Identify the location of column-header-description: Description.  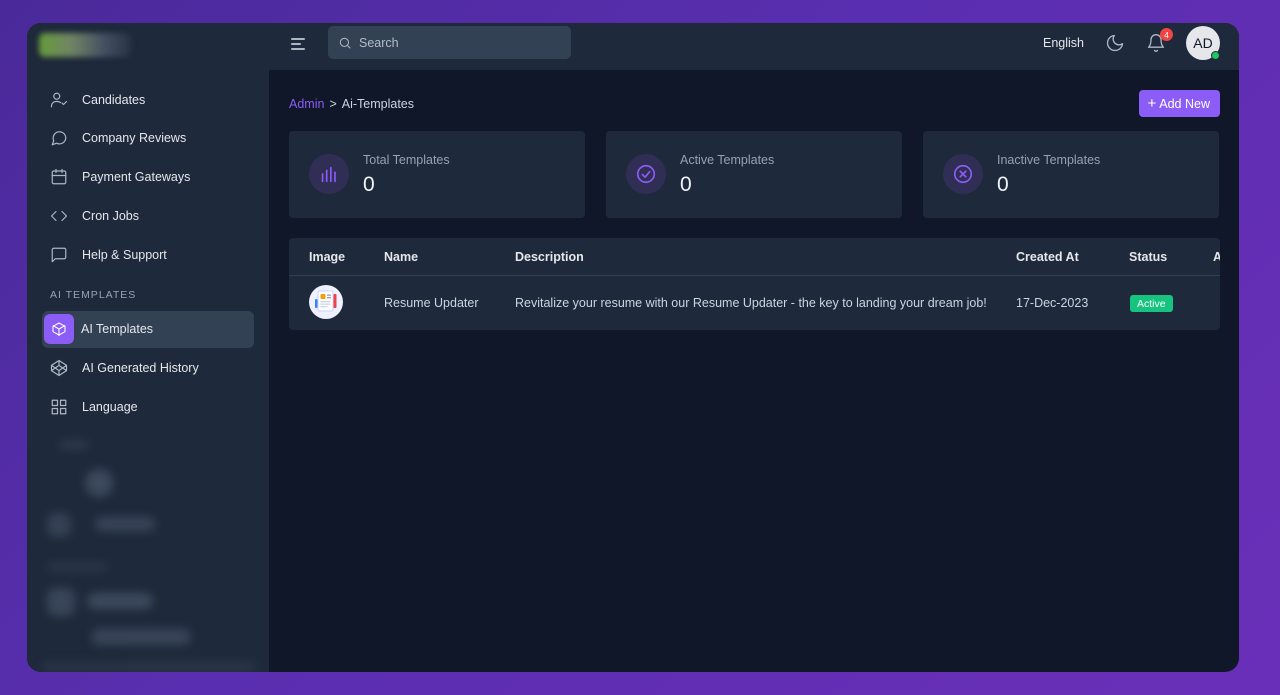
(549, 257).